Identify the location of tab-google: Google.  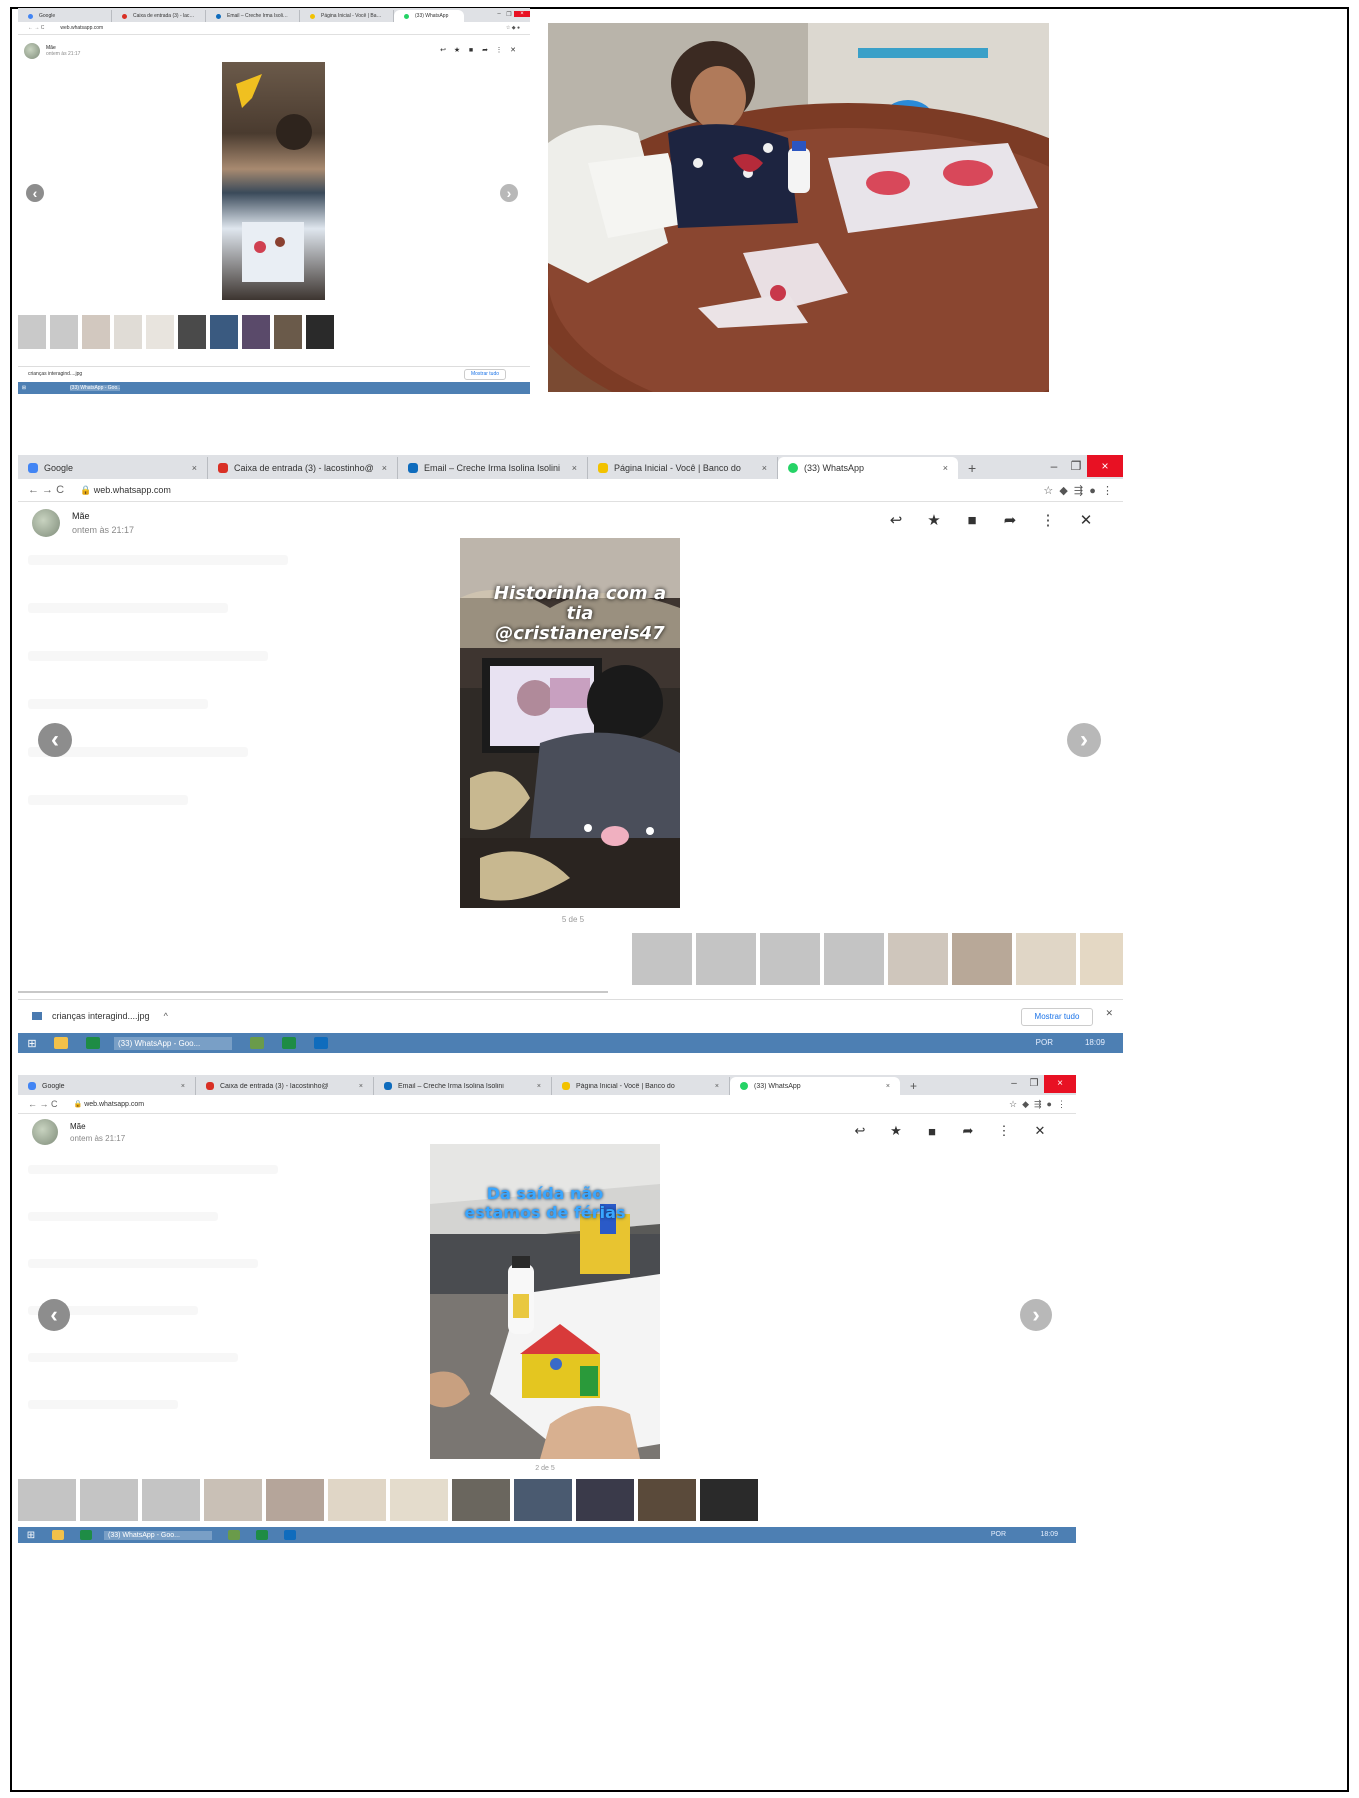
(65, 16).